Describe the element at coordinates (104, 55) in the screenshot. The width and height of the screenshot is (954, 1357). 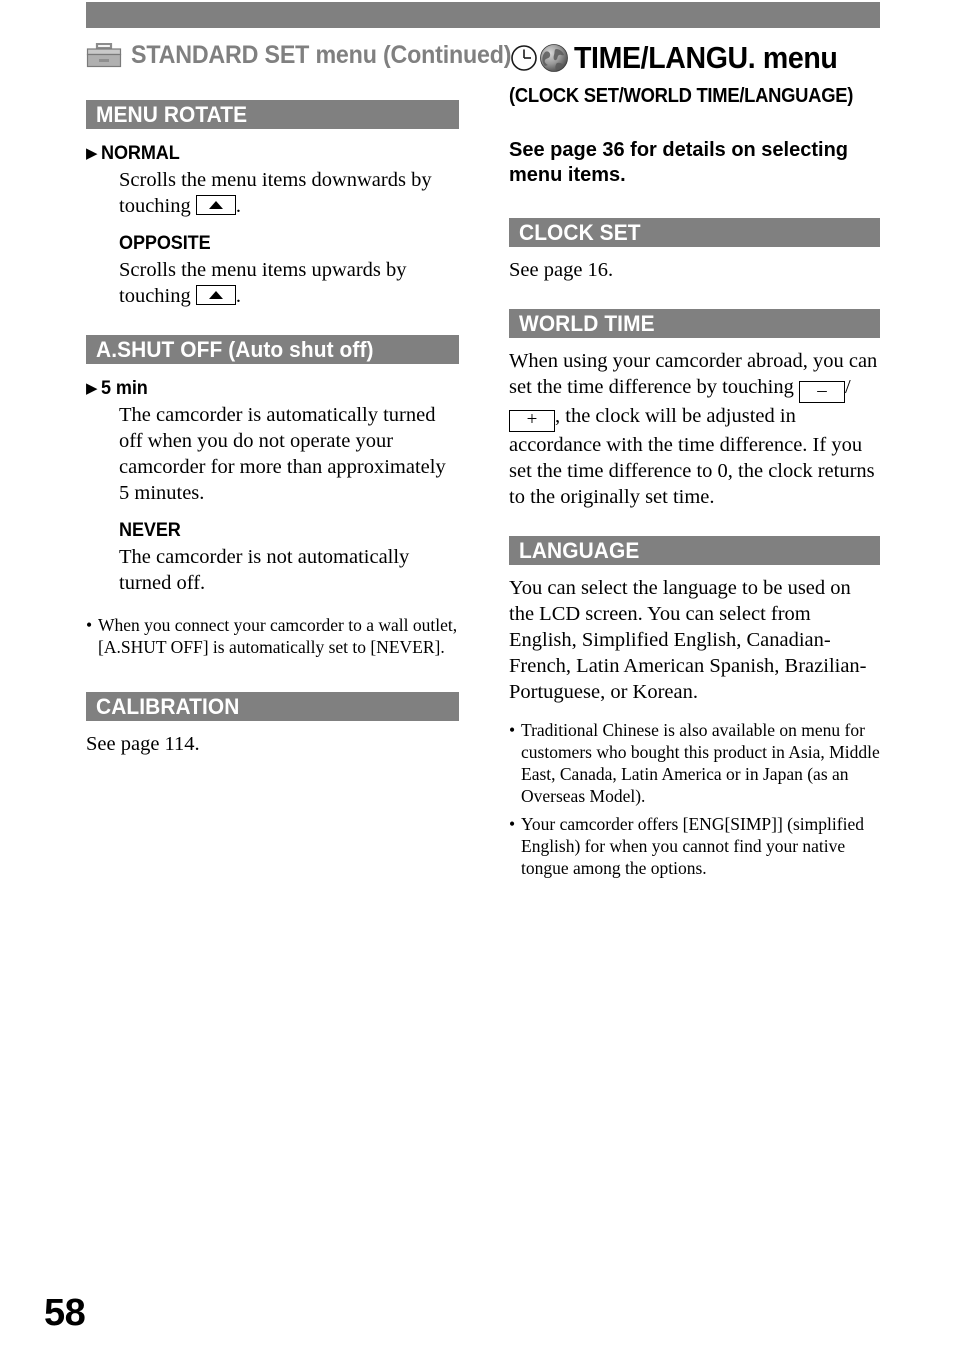
I see `toolbox-icon` at that location.